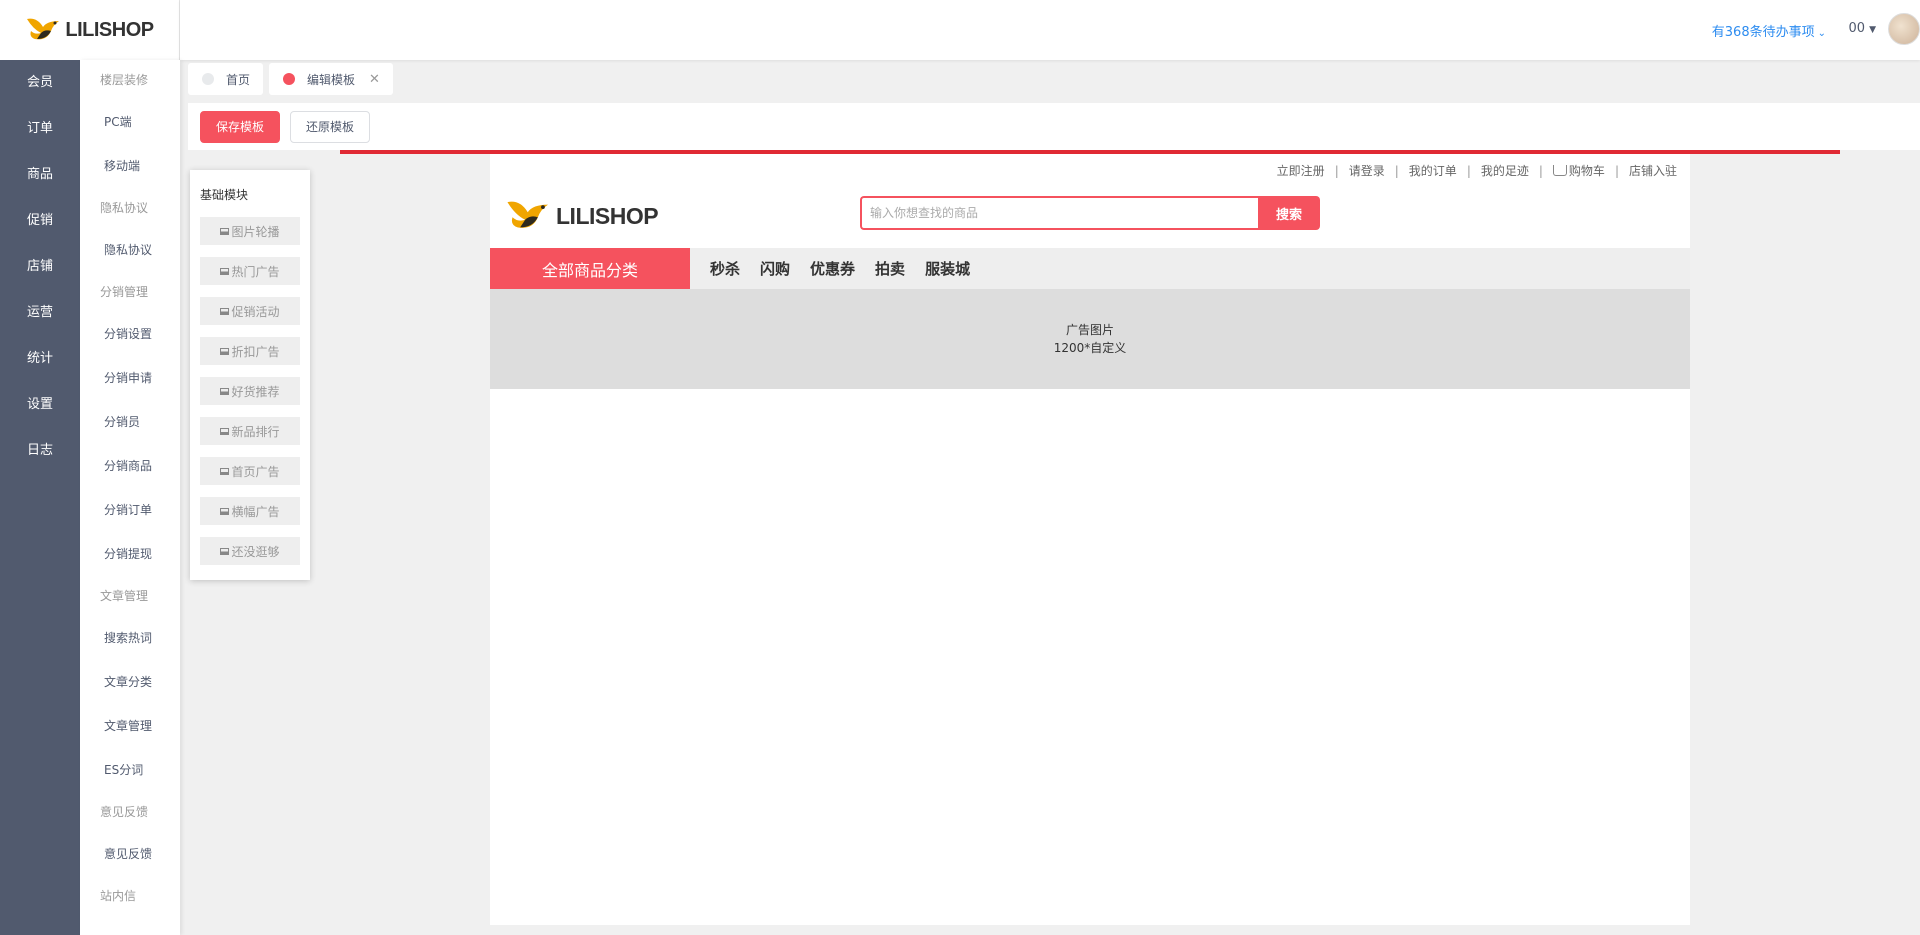 This screenshot has height=935, width=1920. What do you see at coordinates (607, 215) in the screenshot?
I see `shop-logo-text: LILISHOP` at bounding box center [607, 215].